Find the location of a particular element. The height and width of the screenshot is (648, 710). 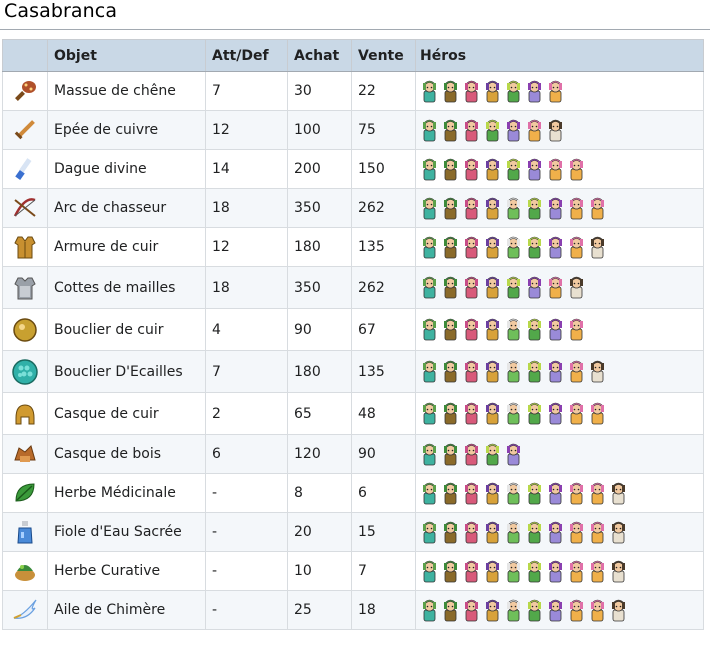

table-header-row: Objet Att/Def Achat Vente Héros is located at coordinates (353, 55).